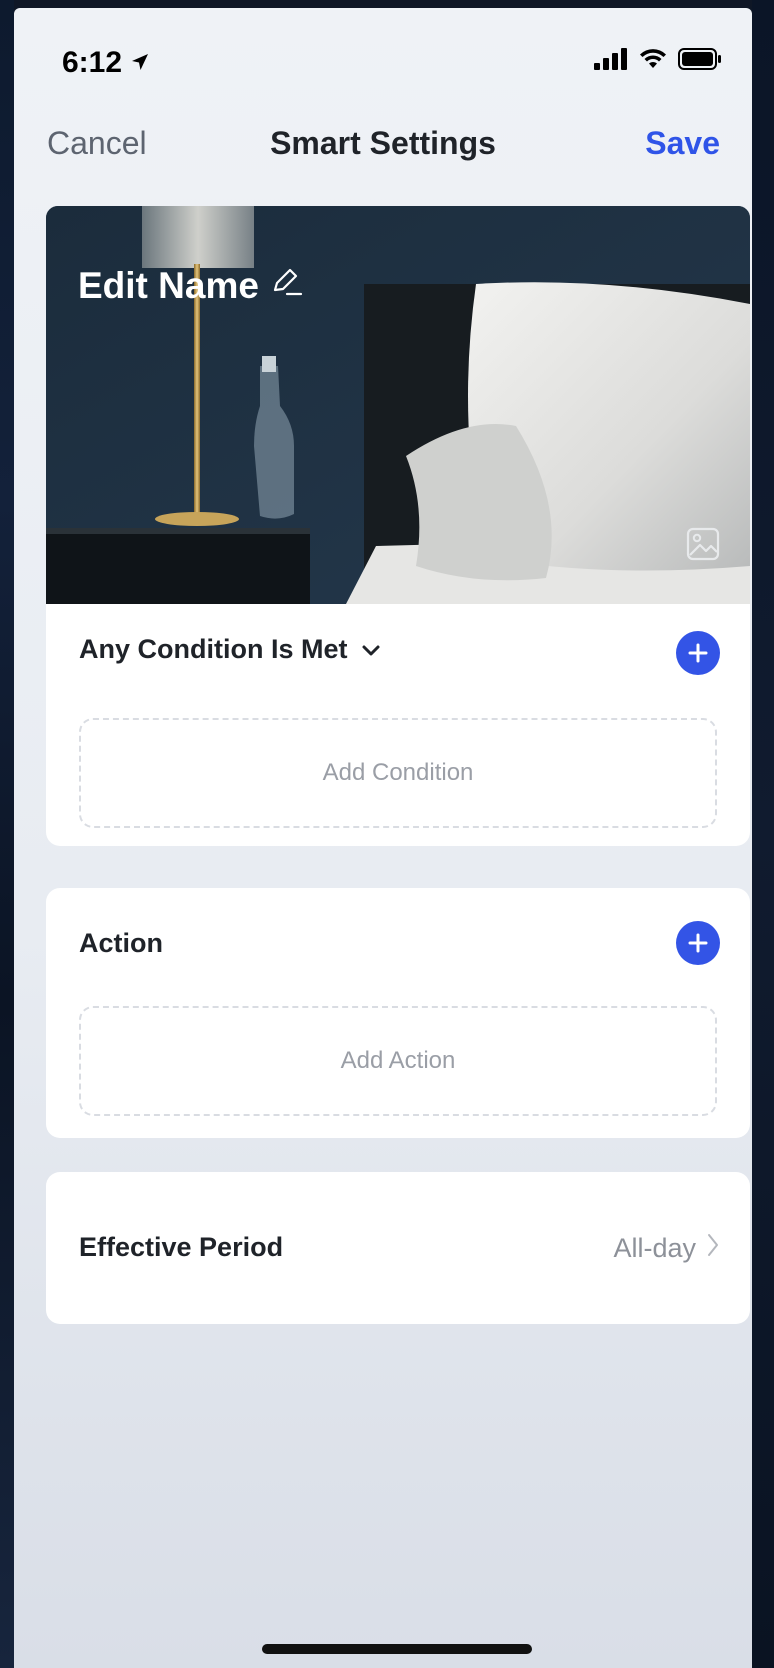 This screenshot has width=774, height=1668. Describe the element at coordinates (682, 143) in the screenshot. I see `save-button: Save` at that location.